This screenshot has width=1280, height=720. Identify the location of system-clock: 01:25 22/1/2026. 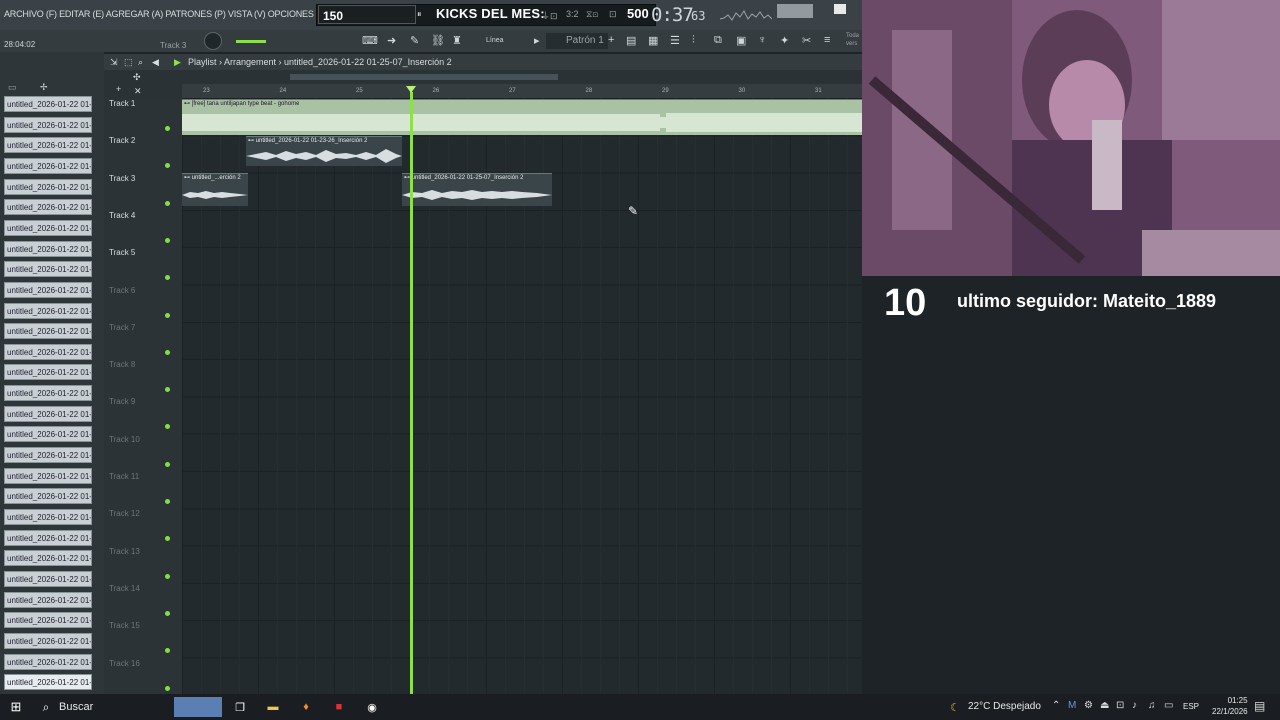
(1230, 706).